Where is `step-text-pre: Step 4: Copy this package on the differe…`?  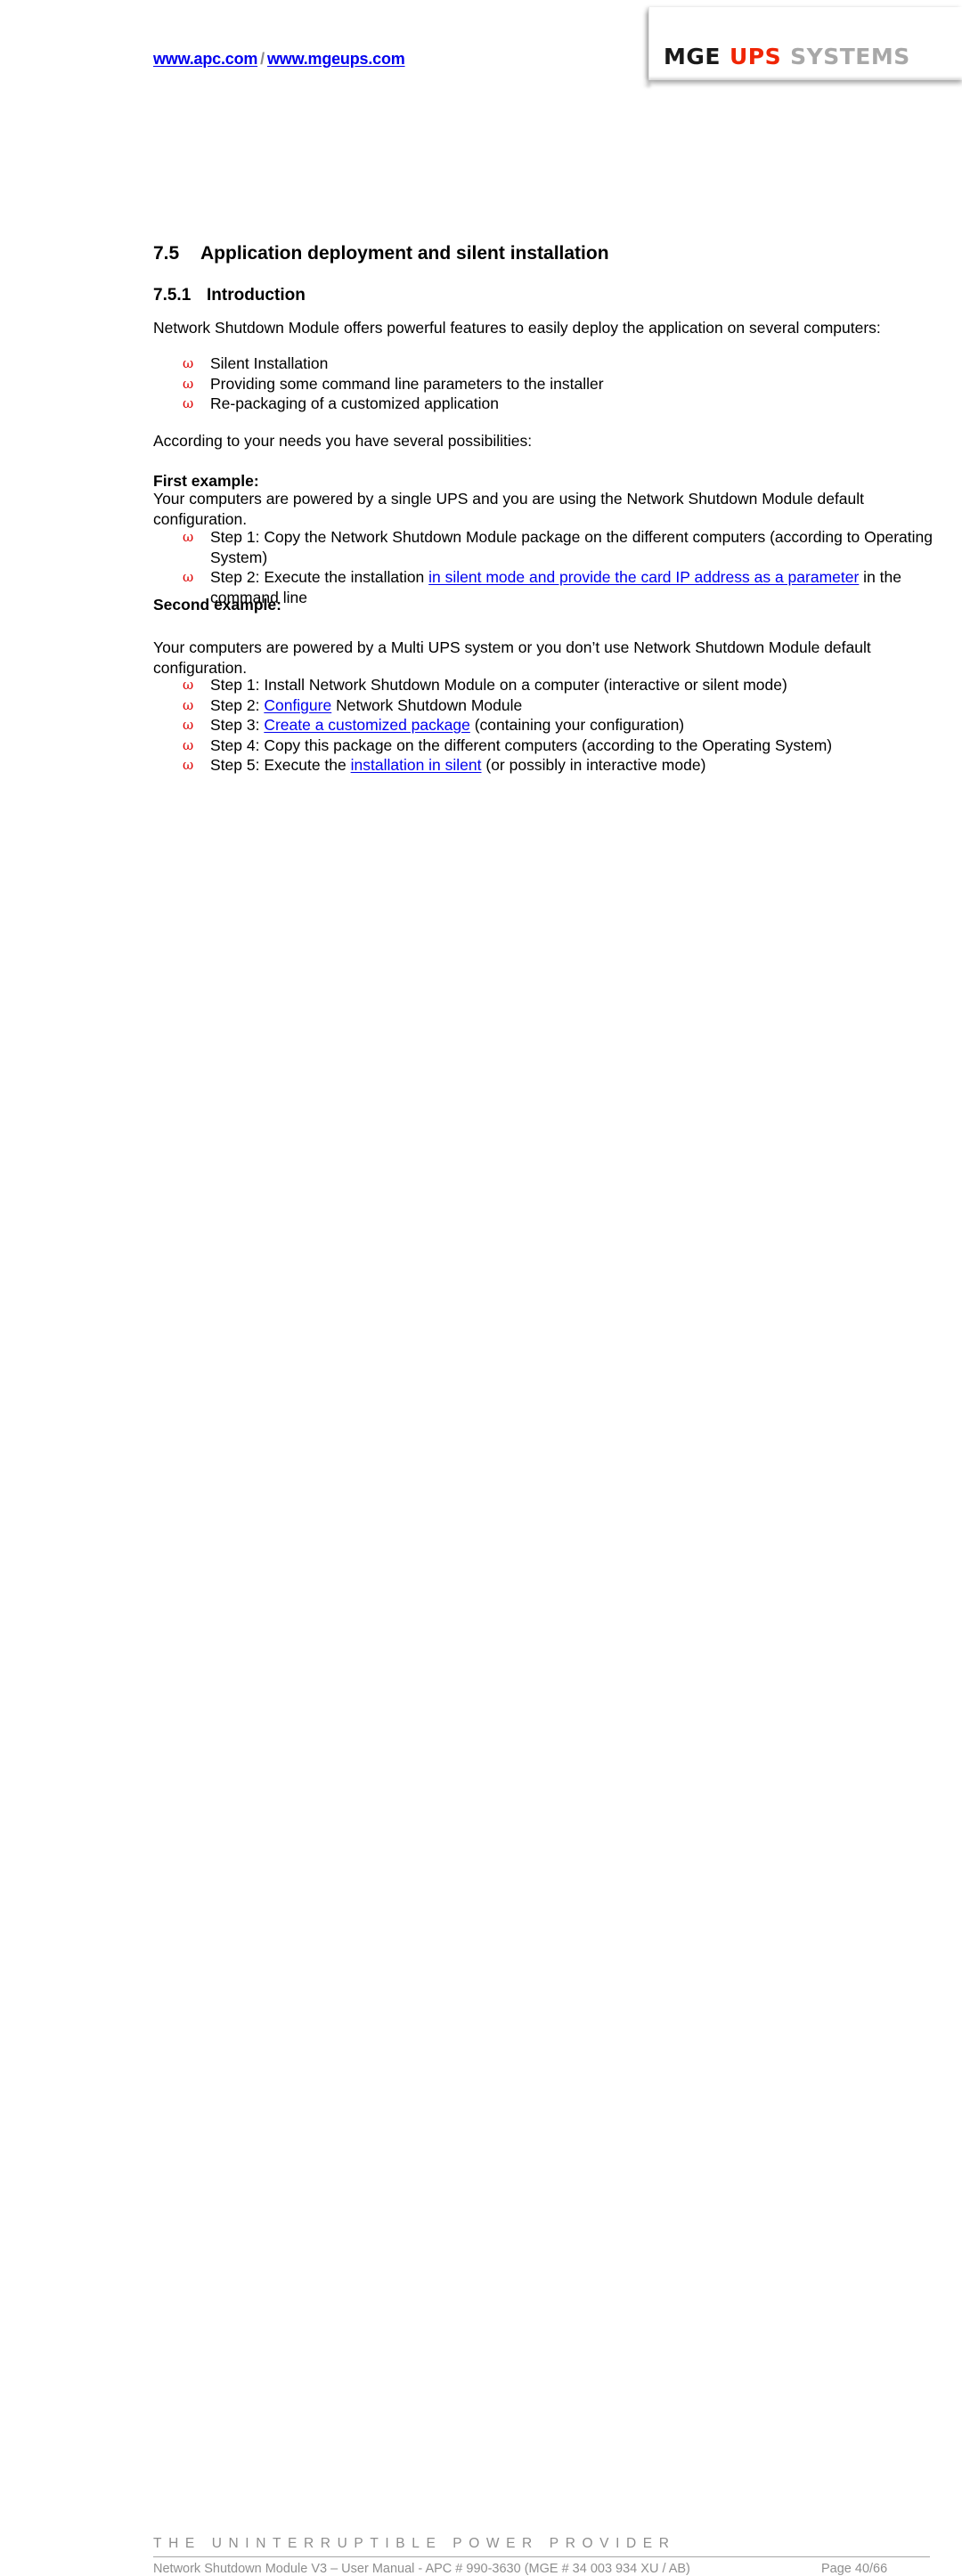 step-text-pre: Step 4: Copy this package on the differe… is located at coordinates (521, 744).